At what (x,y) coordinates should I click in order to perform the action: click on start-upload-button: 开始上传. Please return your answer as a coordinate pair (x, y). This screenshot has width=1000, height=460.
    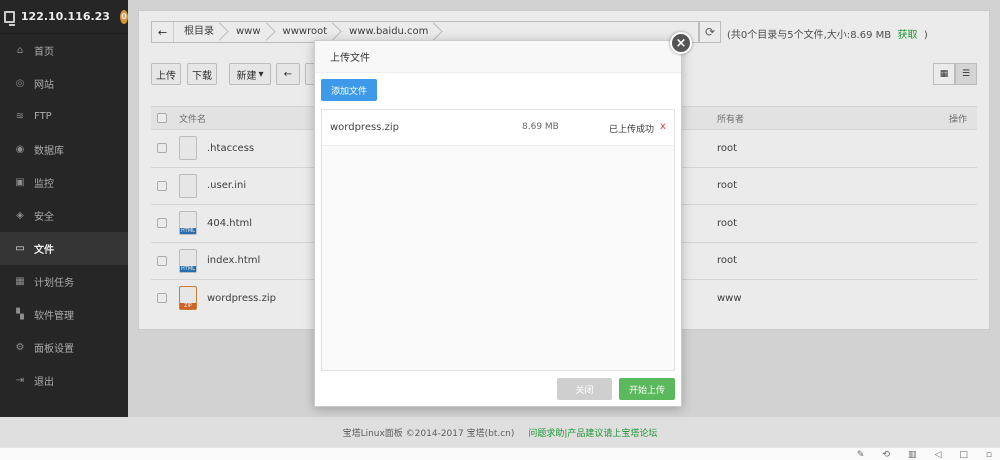
    Looking at the image, I should click on (647, 389).